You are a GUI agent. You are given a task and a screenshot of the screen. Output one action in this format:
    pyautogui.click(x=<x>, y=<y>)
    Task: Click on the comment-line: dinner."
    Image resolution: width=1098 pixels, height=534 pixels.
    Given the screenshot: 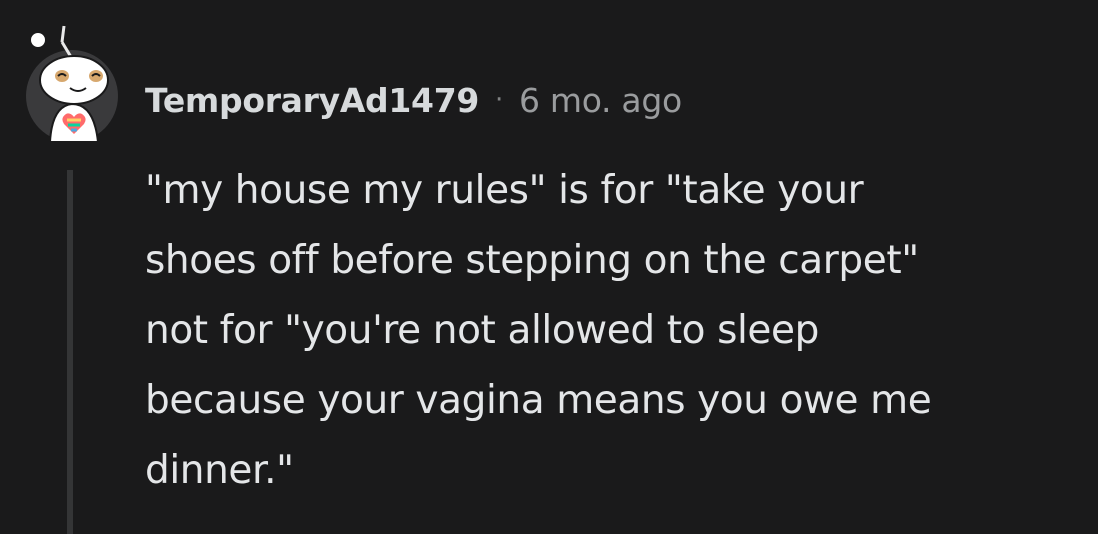 What is the action you would take?
    pyautogui.click(x=219, y=470)
    